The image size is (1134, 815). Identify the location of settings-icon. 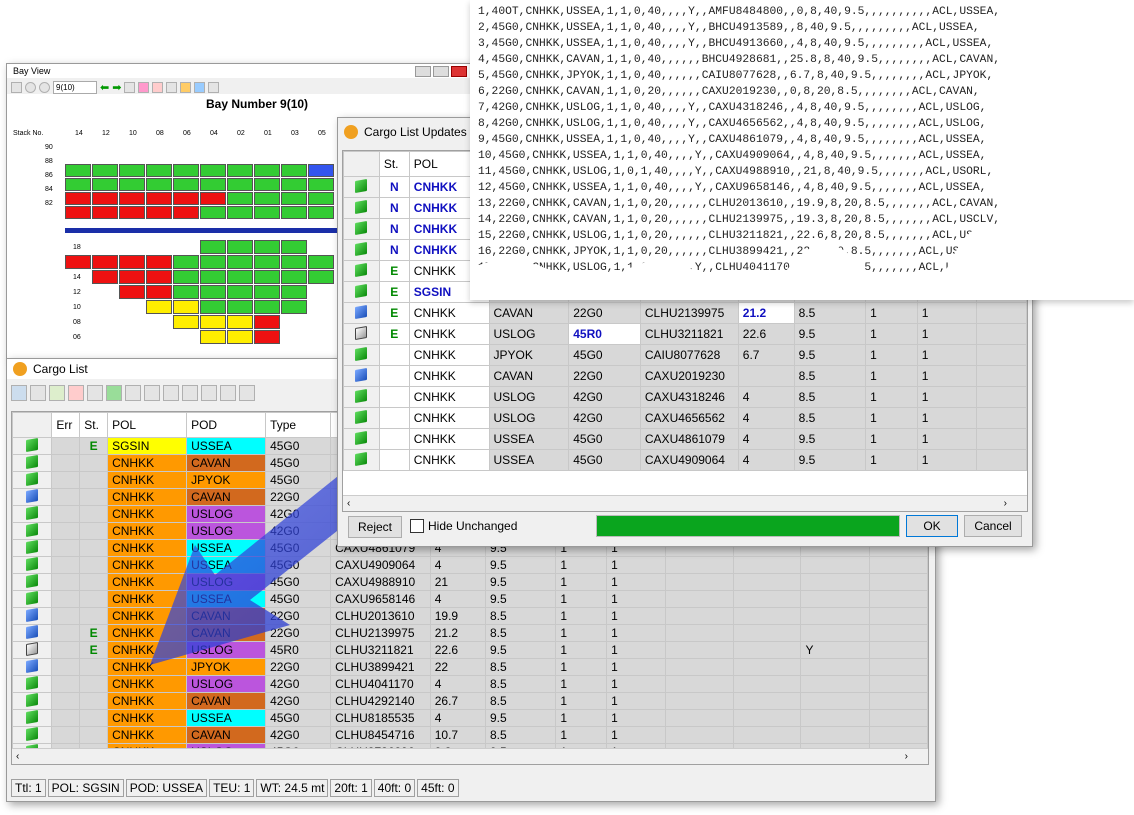
(172, 87).